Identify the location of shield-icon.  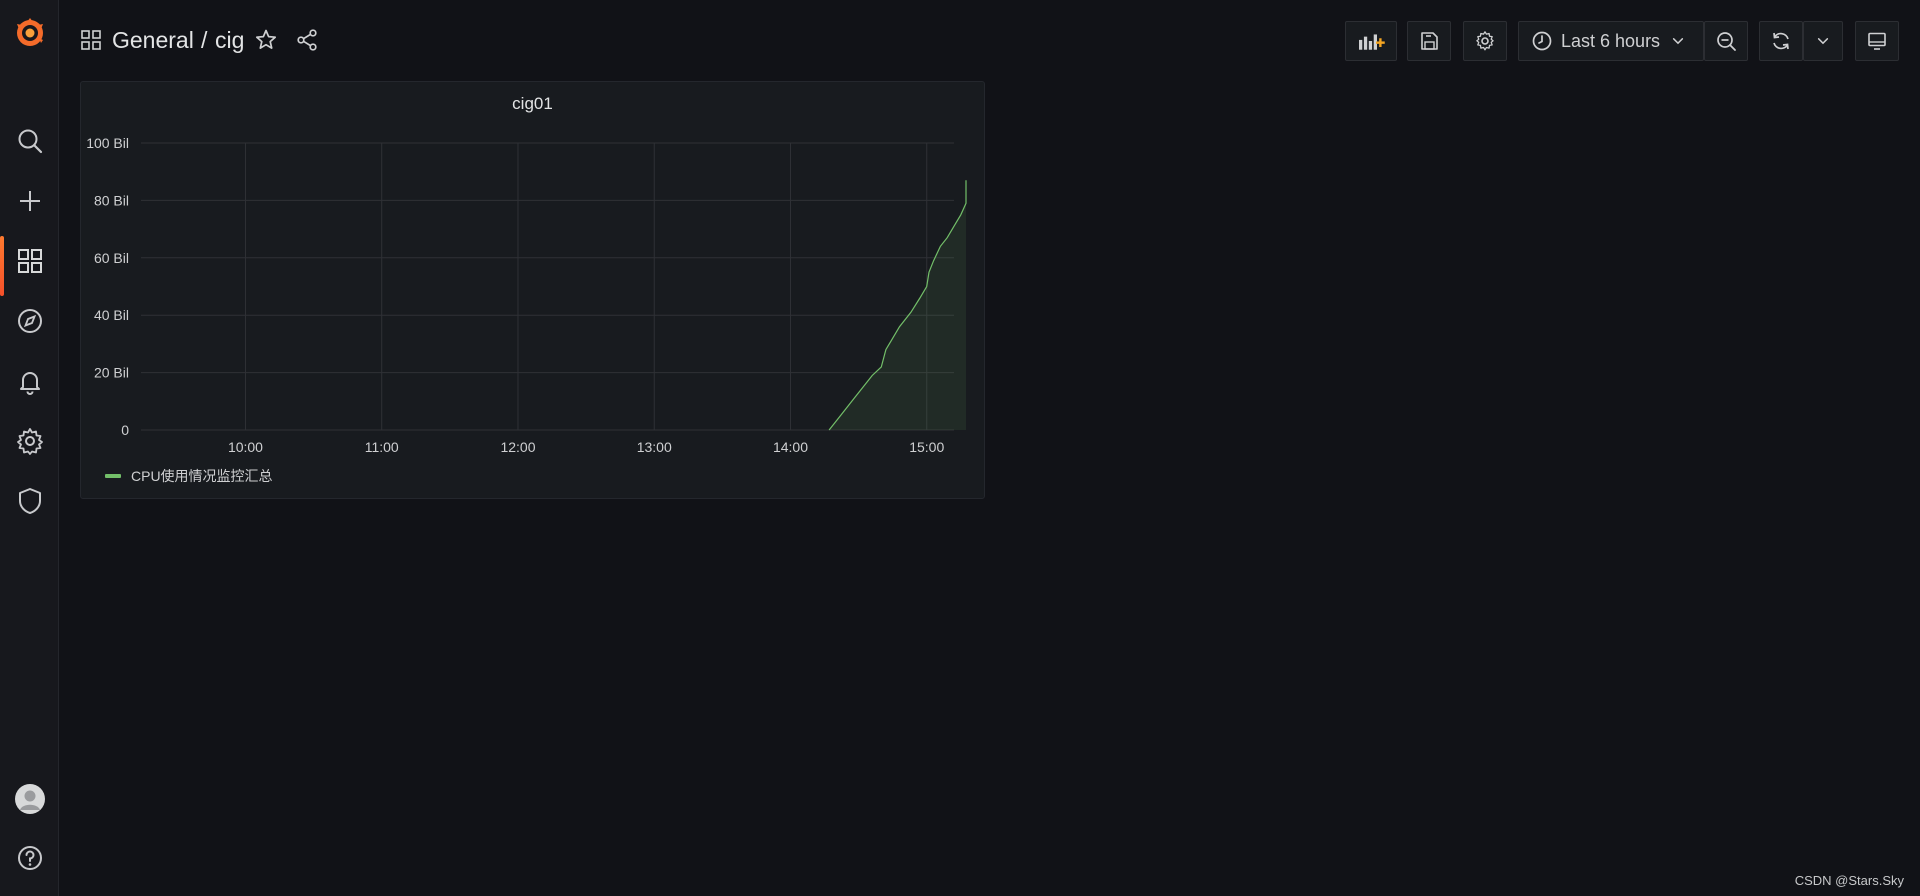
(29, 501).